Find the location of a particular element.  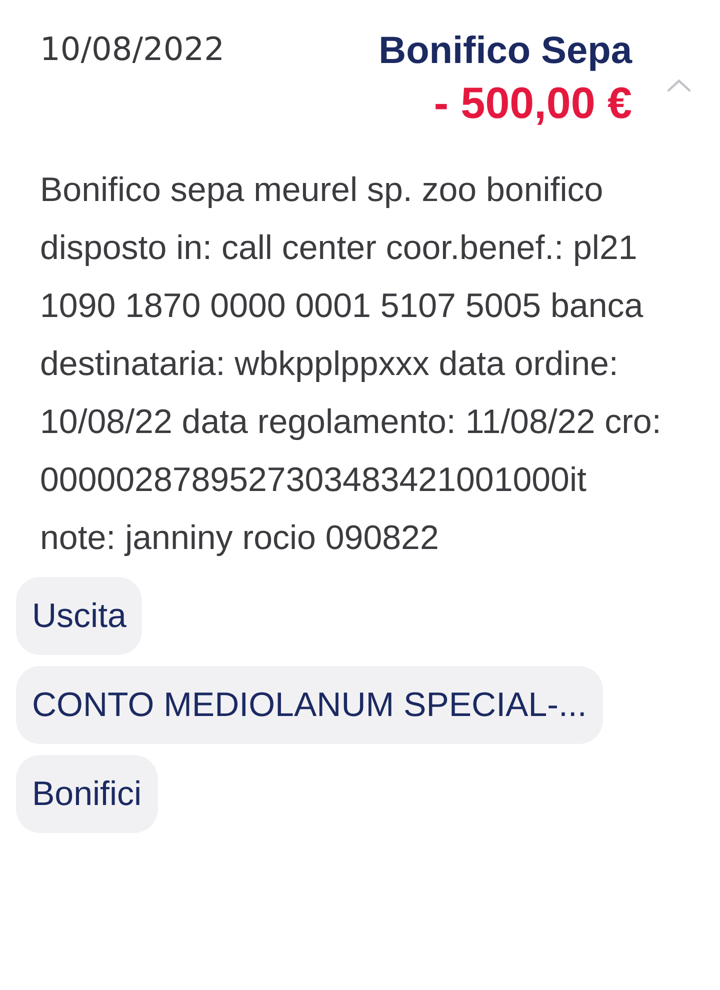

transaction-date: 10/08/2022 is located at coordinates (132, 49).